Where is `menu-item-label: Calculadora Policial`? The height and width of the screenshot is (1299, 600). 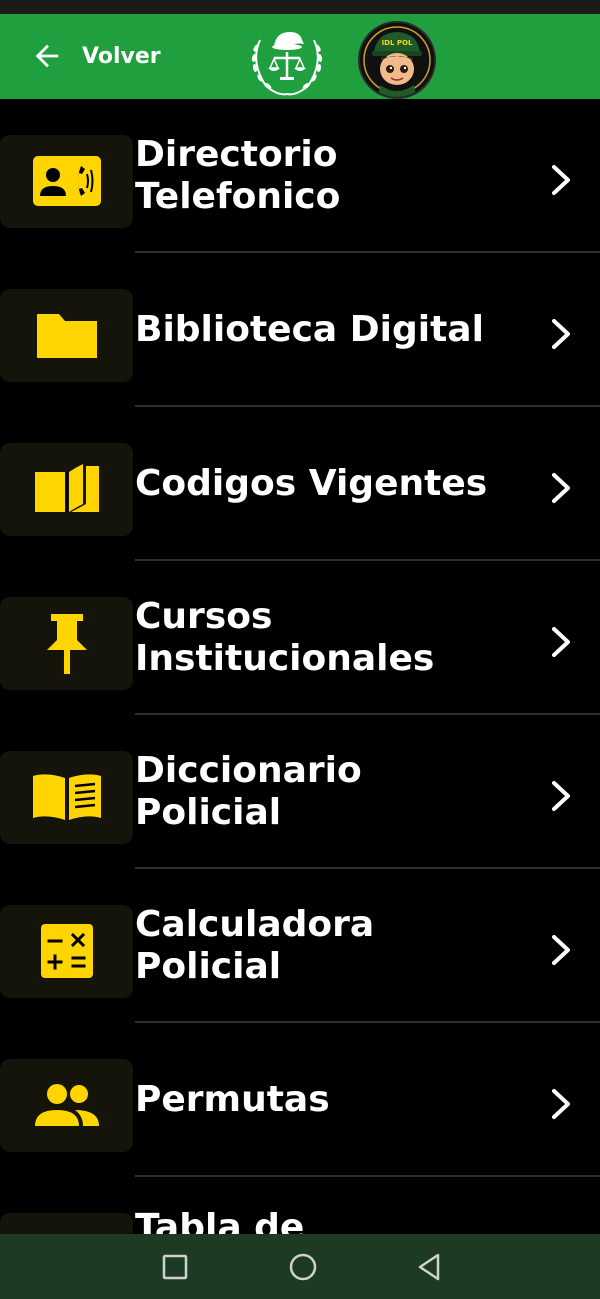
menu-item-label: Calculadora Policial is located at coordinates (255, 945).